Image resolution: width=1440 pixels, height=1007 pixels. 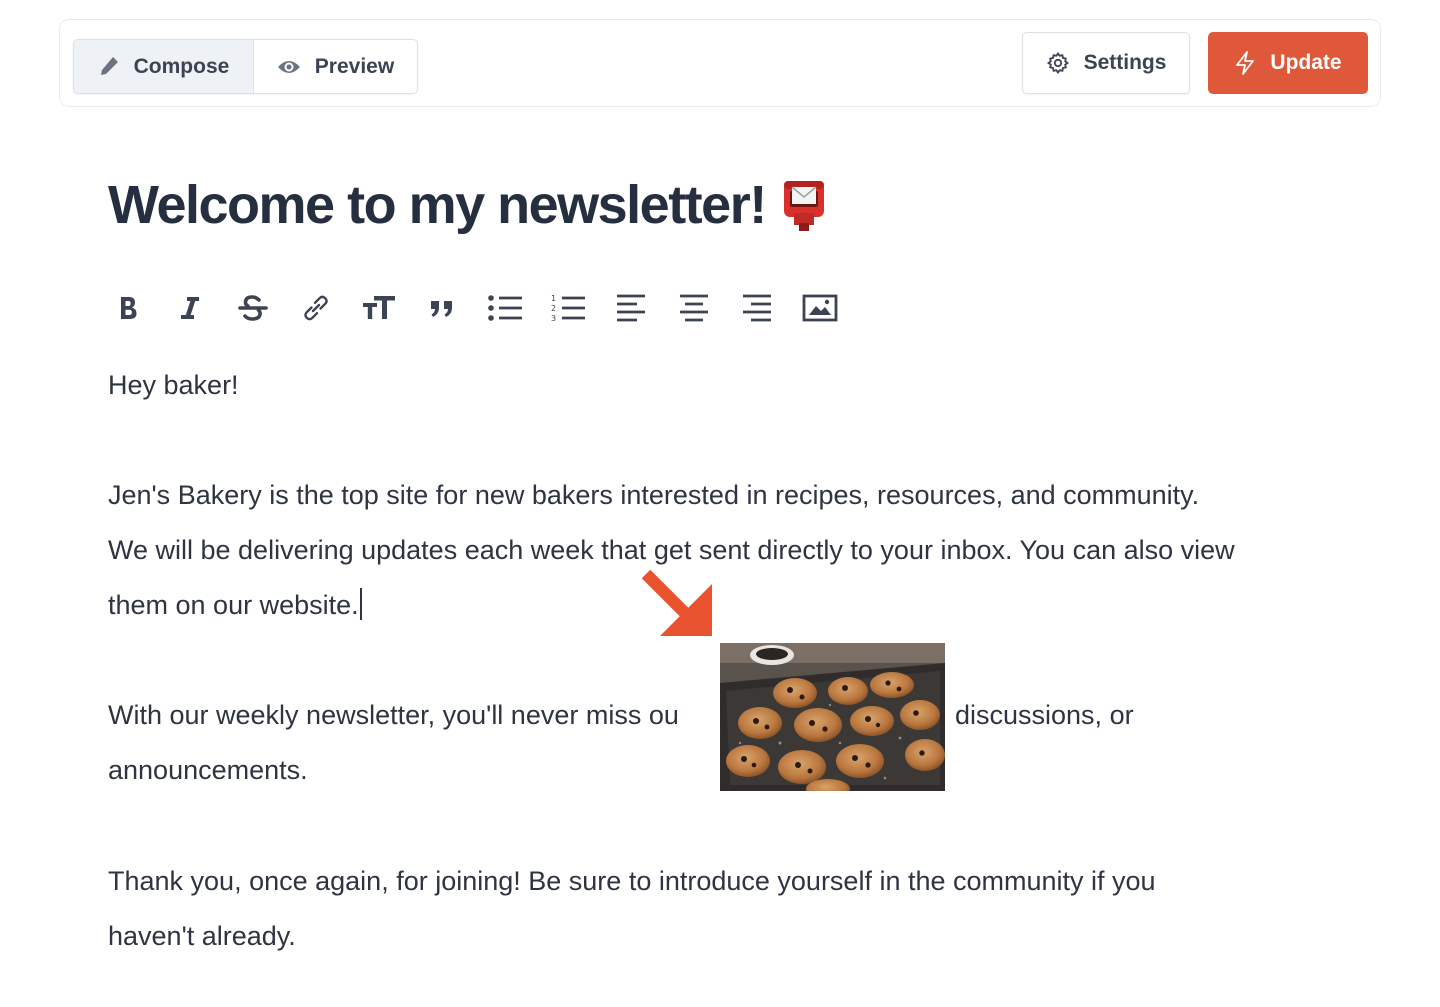 What do you see at coordinates (1057, 63) in the screenshot?
I see `gear-icon` at bounding box center [1057, 63].